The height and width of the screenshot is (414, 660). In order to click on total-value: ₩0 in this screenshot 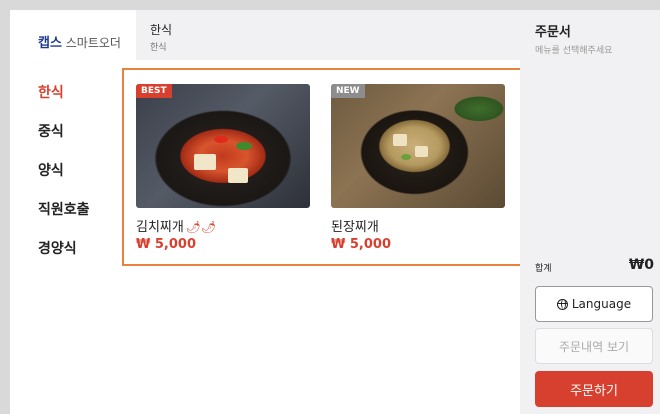, I will do `click(641, 265)`.